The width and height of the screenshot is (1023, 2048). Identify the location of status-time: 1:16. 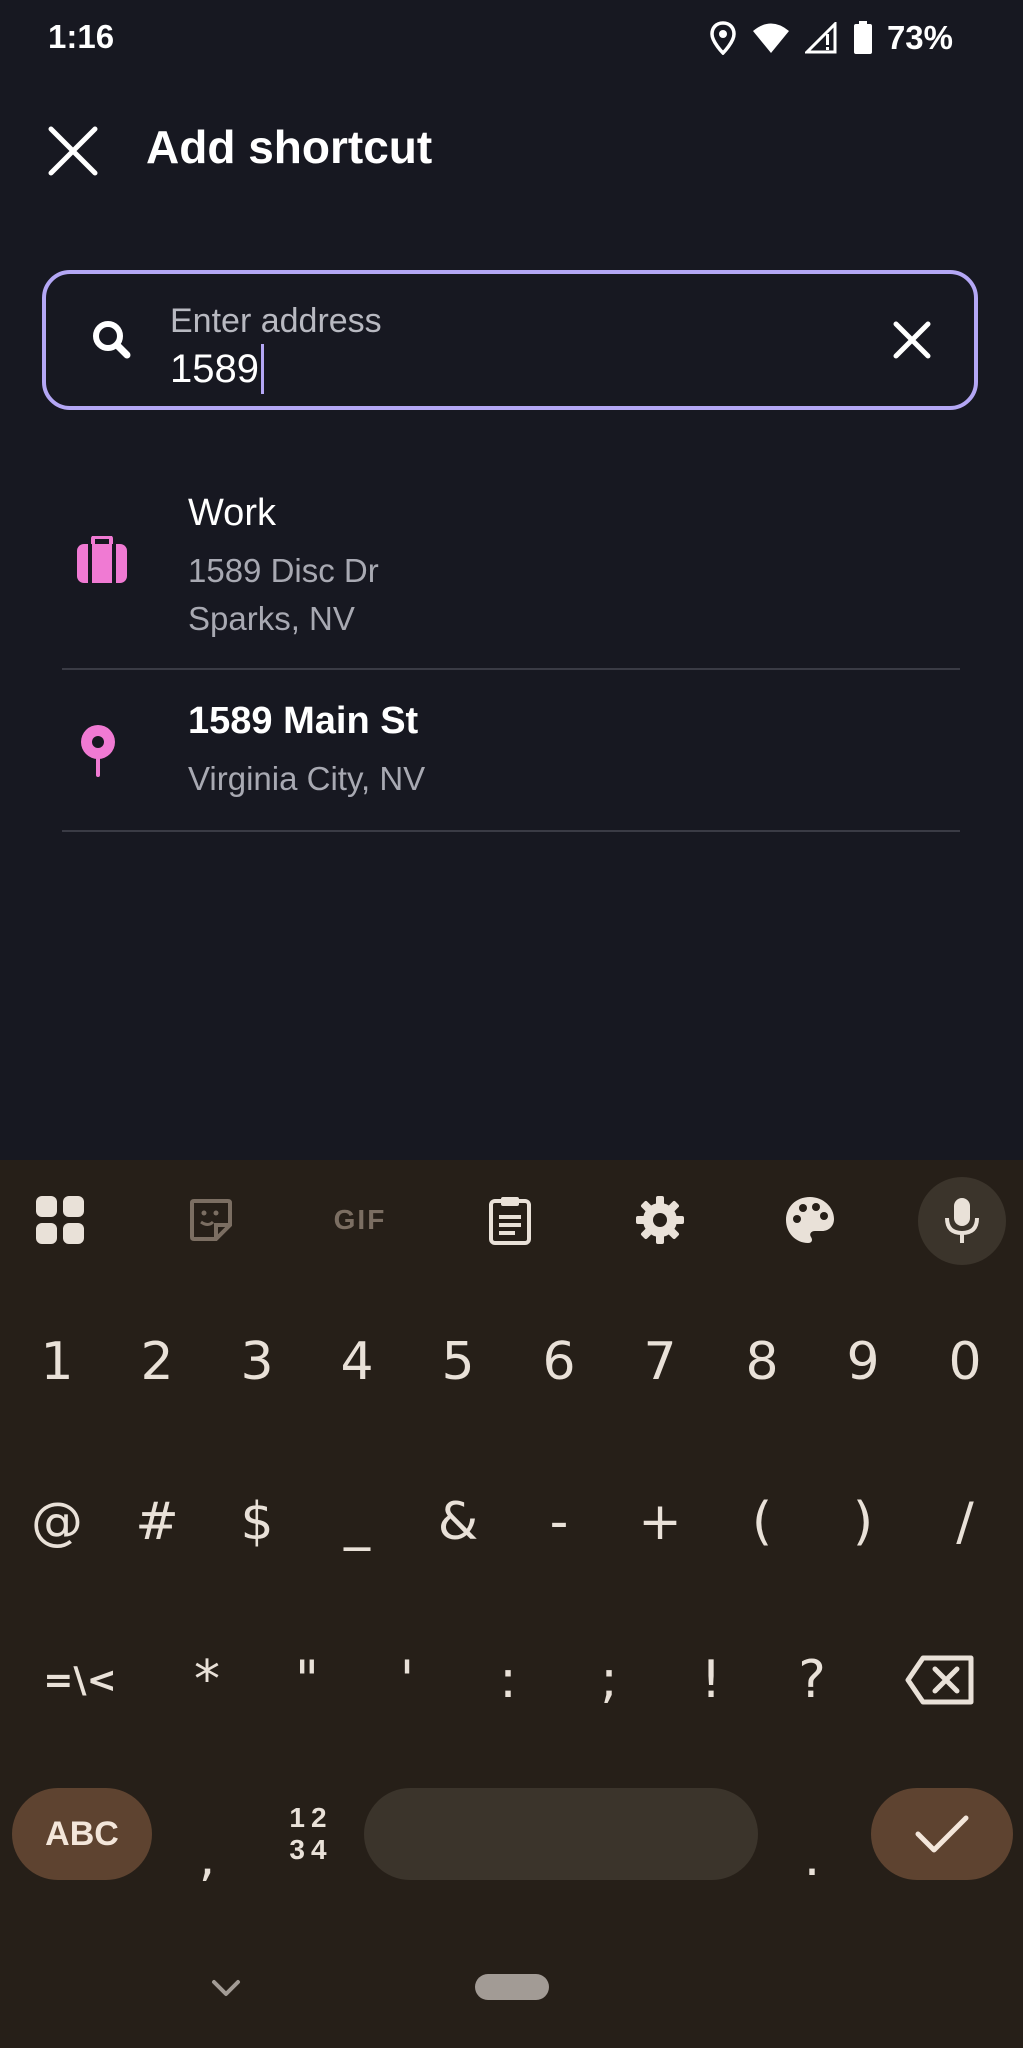
(81, 36).